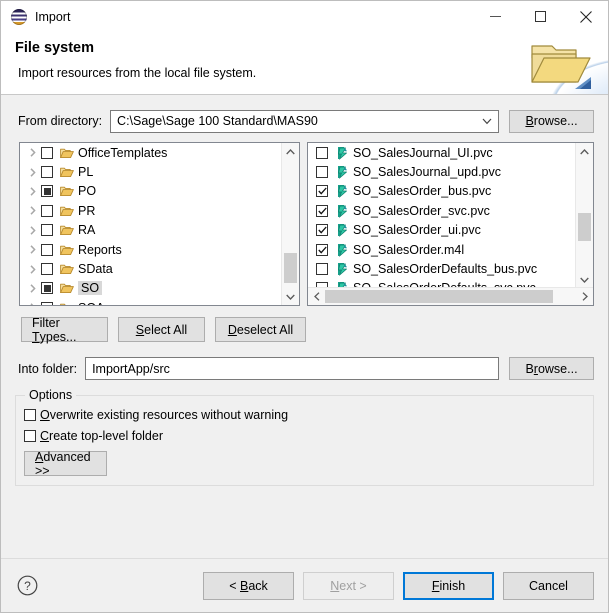 This screenshot has height=613, width=609. What do you see at coordinates (448, 586) in the screenshot?
I see `finish-button: Finish` at bounding box center [448, 586].